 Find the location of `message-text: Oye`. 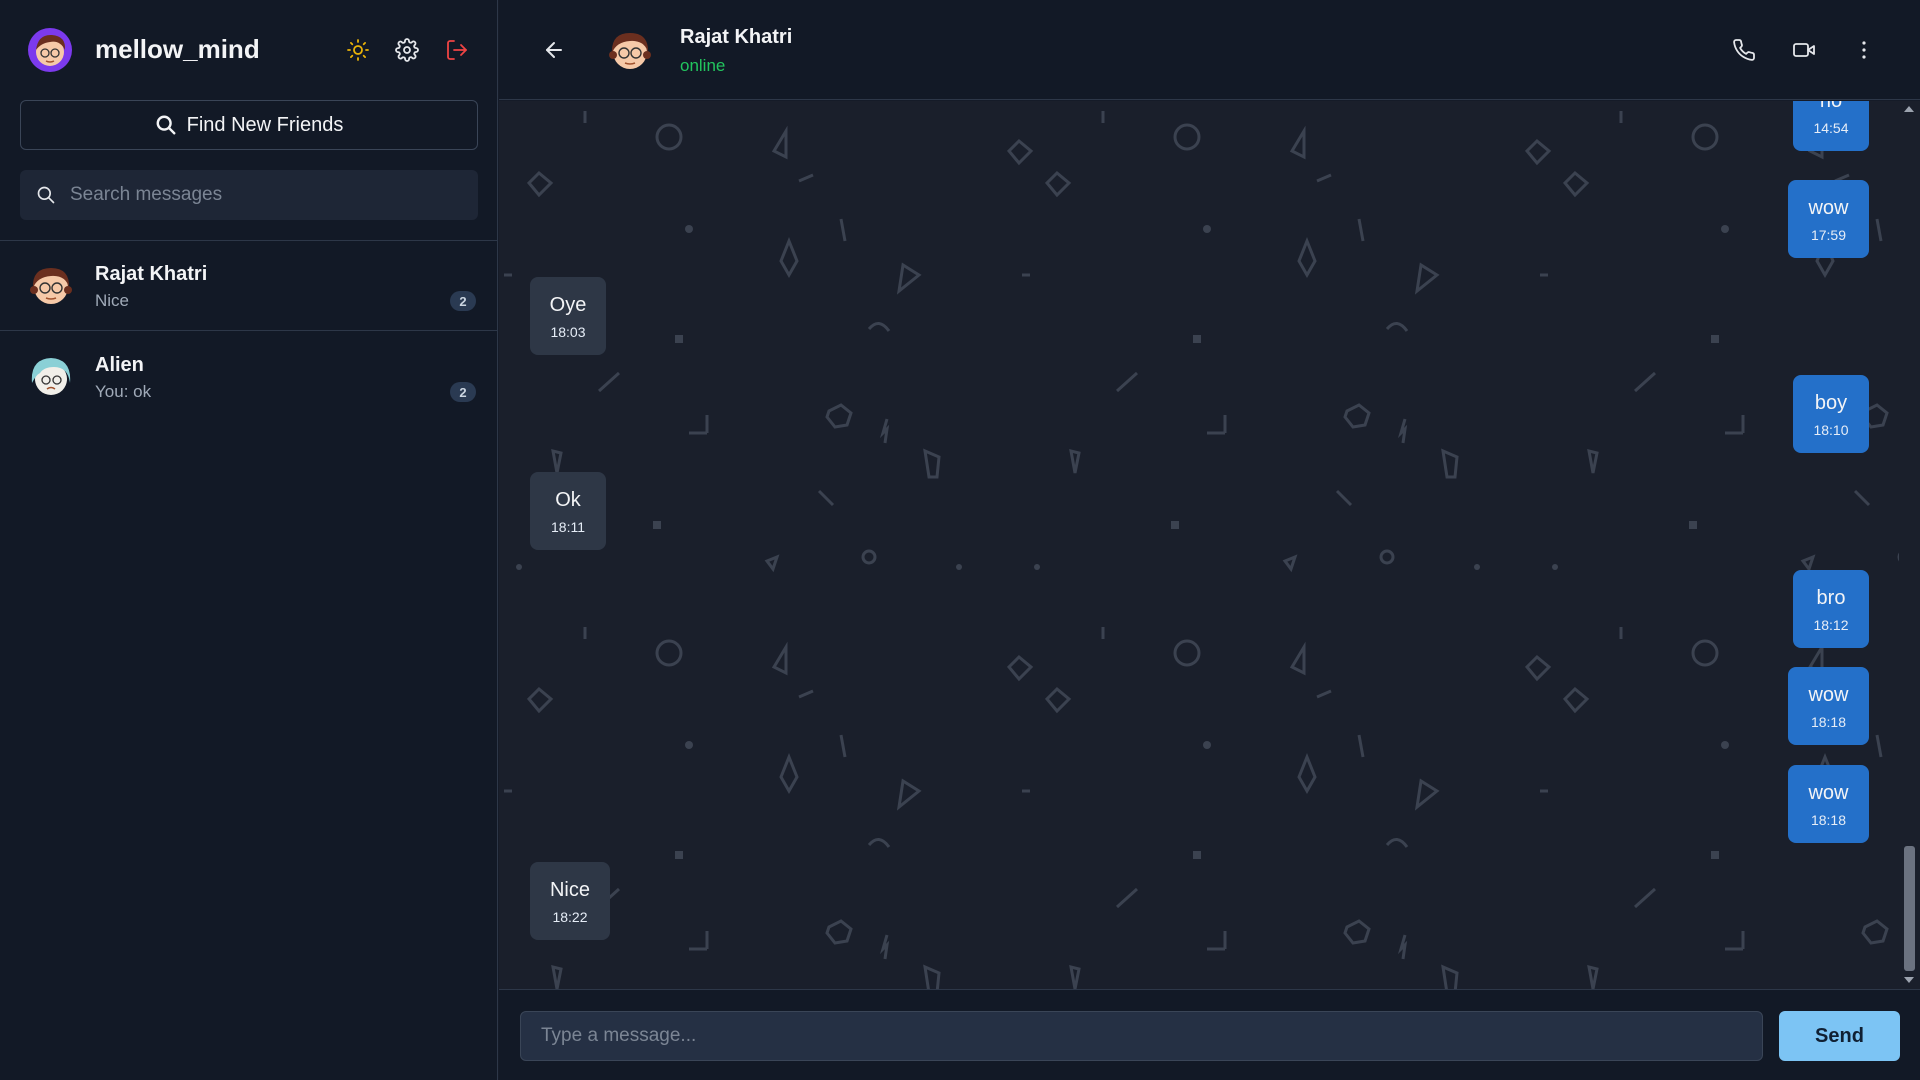

message-text: Oye is located at coordinates (568, 305).